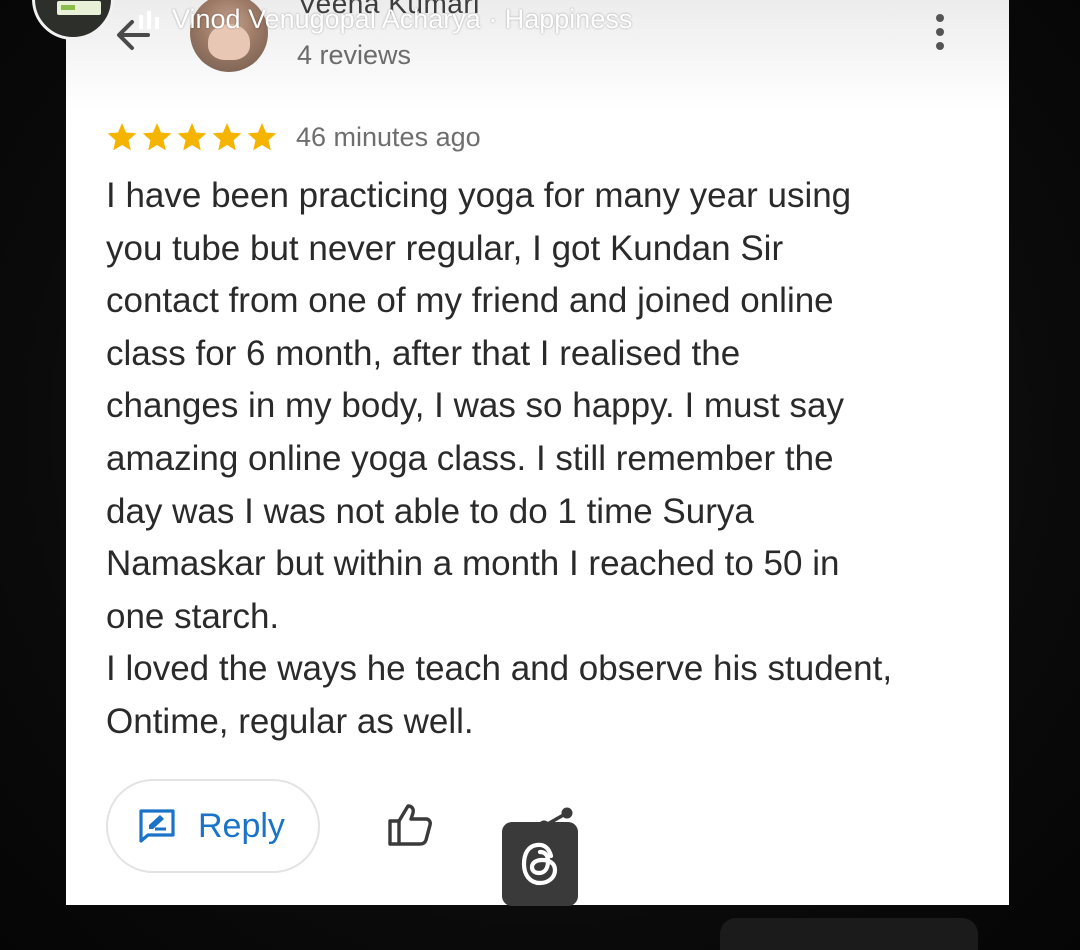 This screenshot has height=950, width=1080. I want to click on story-caption: Vinod Venugopal Acharya · Happiness, so click(385, 19).